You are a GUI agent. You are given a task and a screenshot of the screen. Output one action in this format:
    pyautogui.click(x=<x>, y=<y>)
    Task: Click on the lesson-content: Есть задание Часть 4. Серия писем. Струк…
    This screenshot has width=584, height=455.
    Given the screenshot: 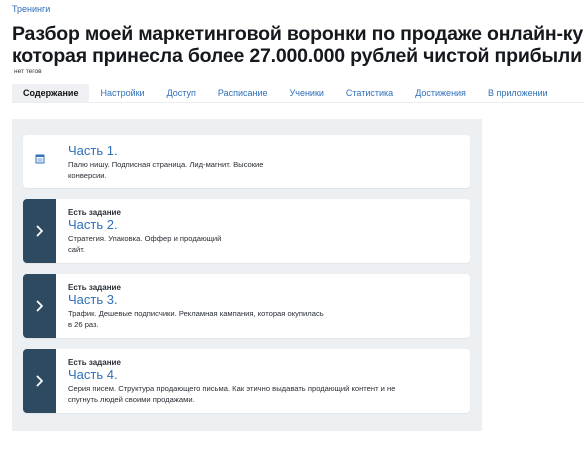 What is the action you would take?
    pyautogui.click(x=262, y=377)
    